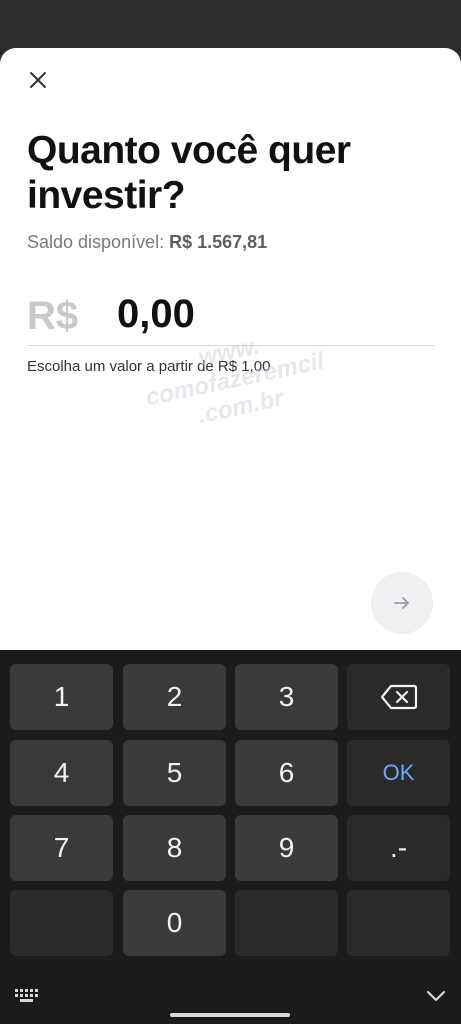 Image resolution: width=461 pixels, height=1024 pixels. What do you see at coordinates (398, 773) in the screenshot?
I see `ok-key: OK` at bounding box center [398, 773].